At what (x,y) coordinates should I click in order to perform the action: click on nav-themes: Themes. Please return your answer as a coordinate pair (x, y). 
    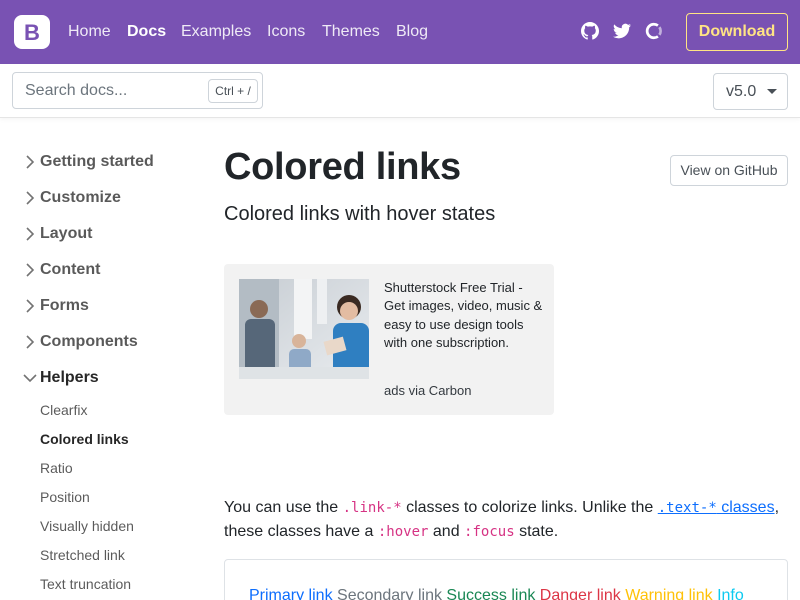
    Looking at the image, I should click on (351, 32).